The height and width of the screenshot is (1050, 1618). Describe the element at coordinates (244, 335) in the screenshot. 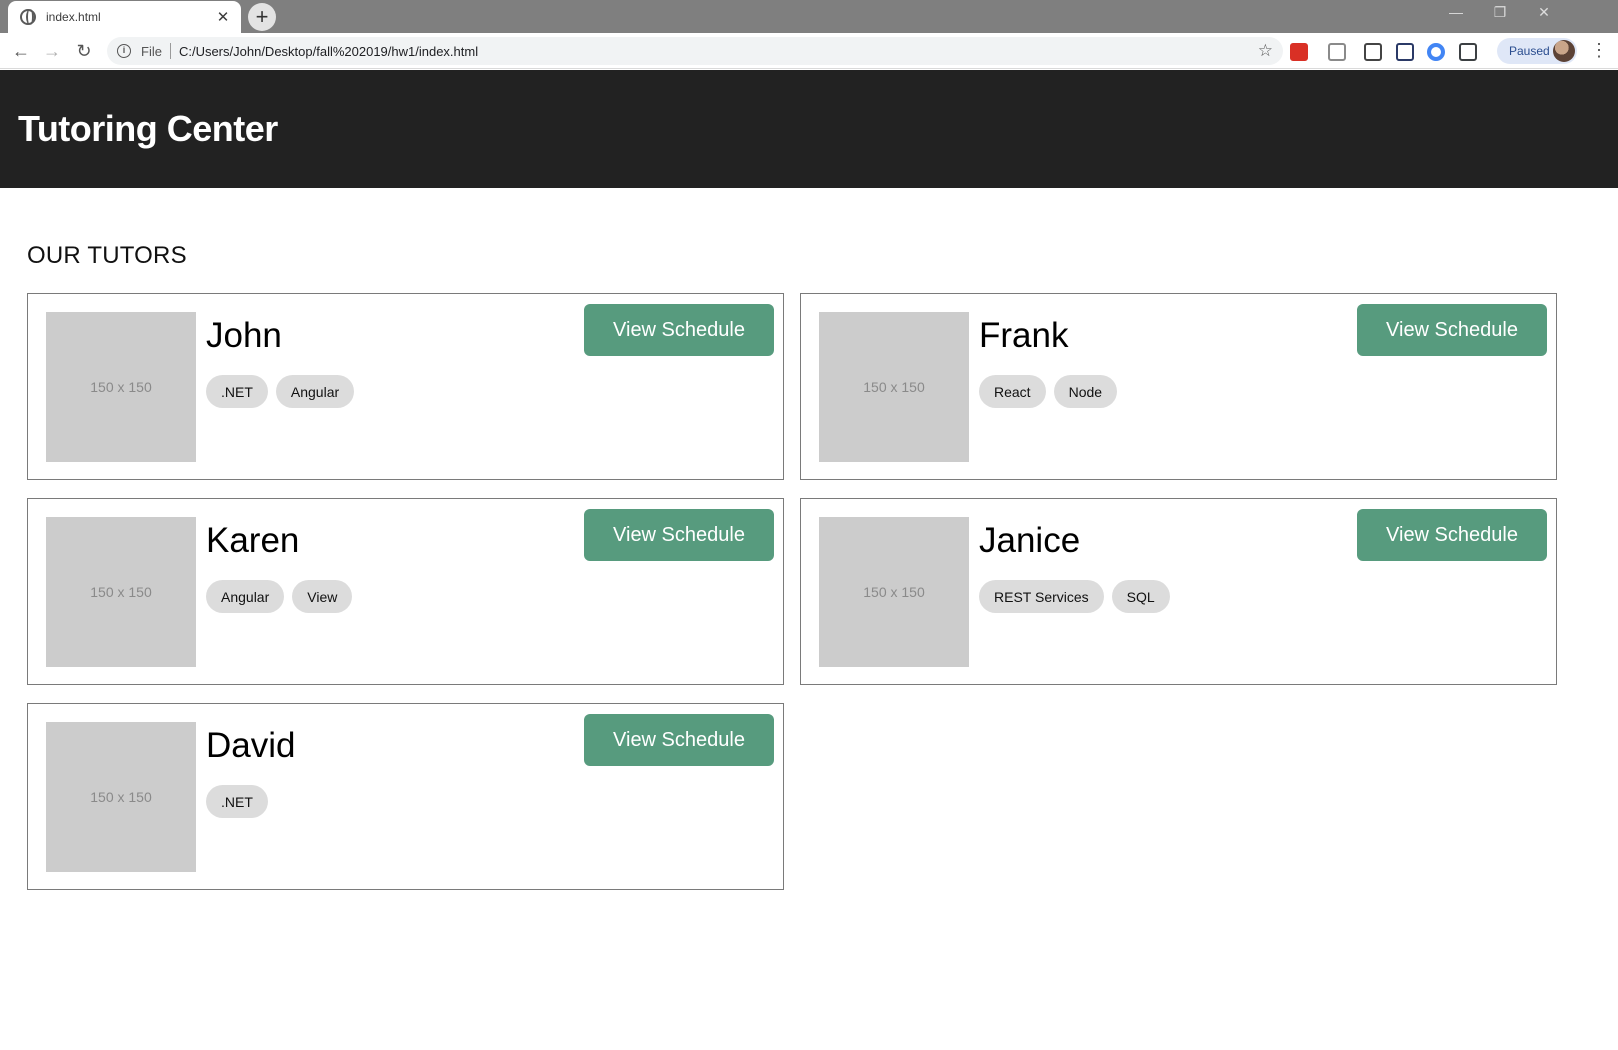

I see `tutor-name: John` at that location.